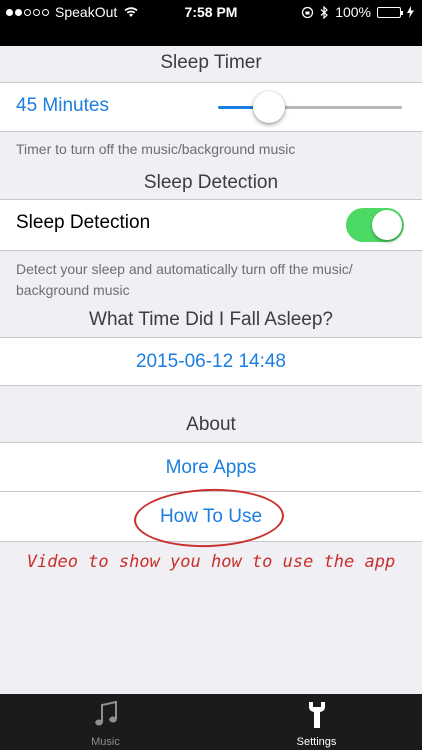 This screenshot has width=422, height=750. I want to click on sleep-detection-label: Sleep Detection, so click(83, 222).